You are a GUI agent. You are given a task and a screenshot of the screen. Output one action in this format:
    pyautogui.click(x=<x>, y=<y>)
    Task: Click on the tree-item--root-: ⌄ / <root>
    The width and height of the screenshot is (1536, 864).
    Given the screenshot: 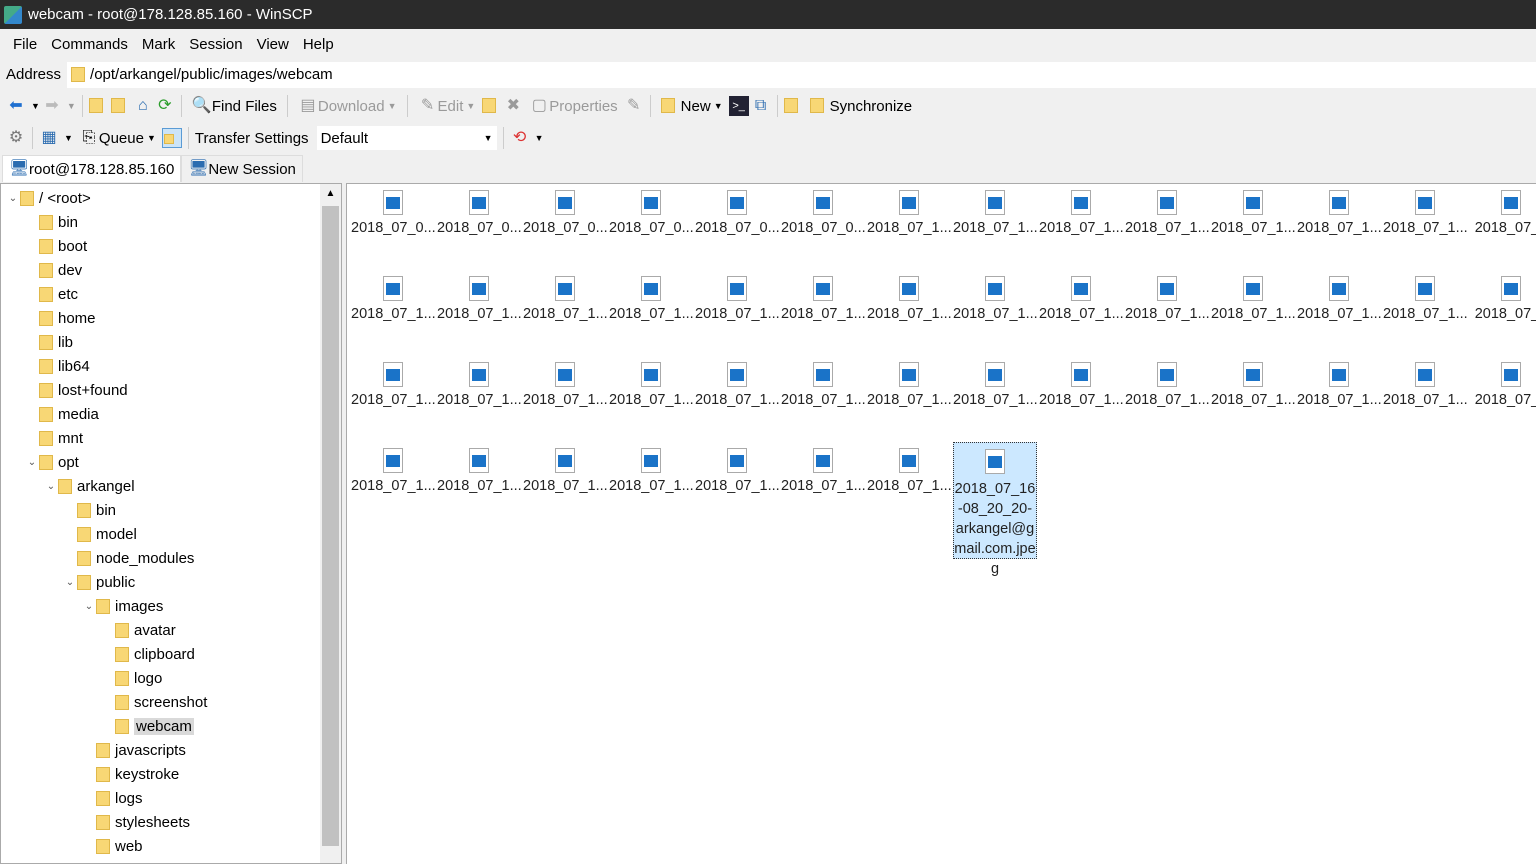 What is the action you would take?
    pyautogui.click(x=48, y=198)
    